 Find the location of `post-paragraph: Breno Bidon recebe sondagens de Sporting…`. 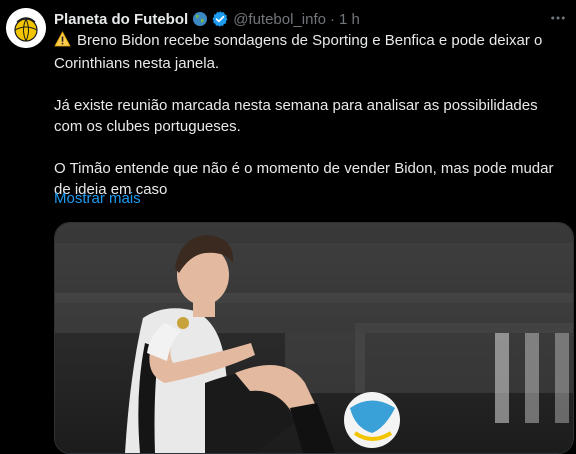

post-paragraph: Breno Bidon recebe sondagens de Sporting… is located at coordinates (298, 51).